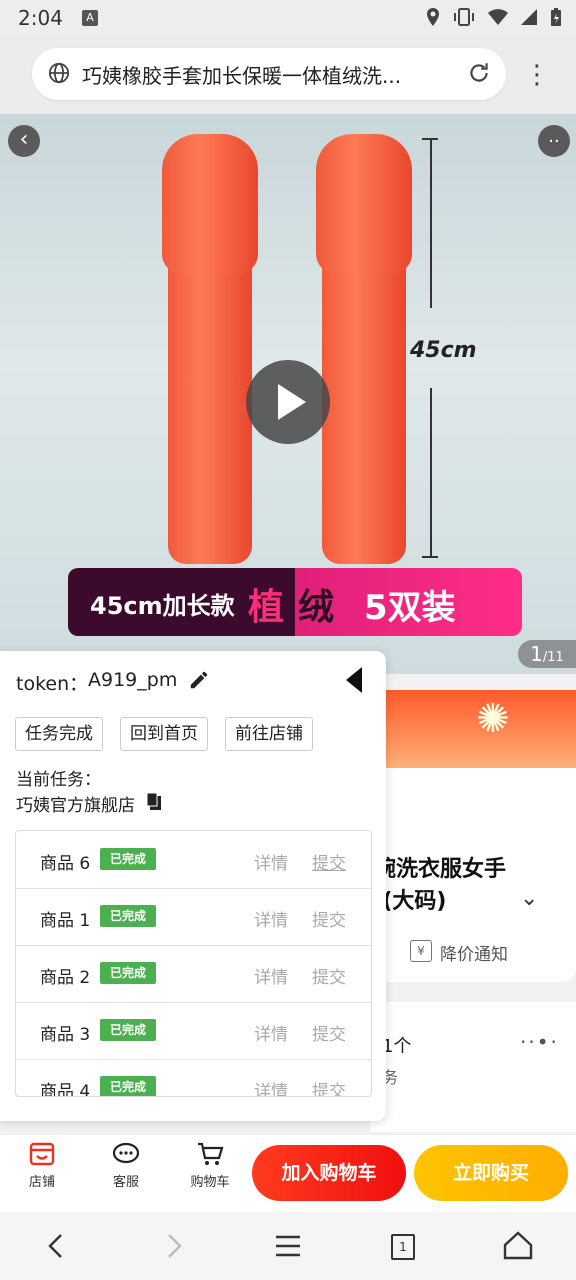 The height and width of the screenshot is (1280, 576). I want to click on accessibility-icon: A, so click(90, 18).